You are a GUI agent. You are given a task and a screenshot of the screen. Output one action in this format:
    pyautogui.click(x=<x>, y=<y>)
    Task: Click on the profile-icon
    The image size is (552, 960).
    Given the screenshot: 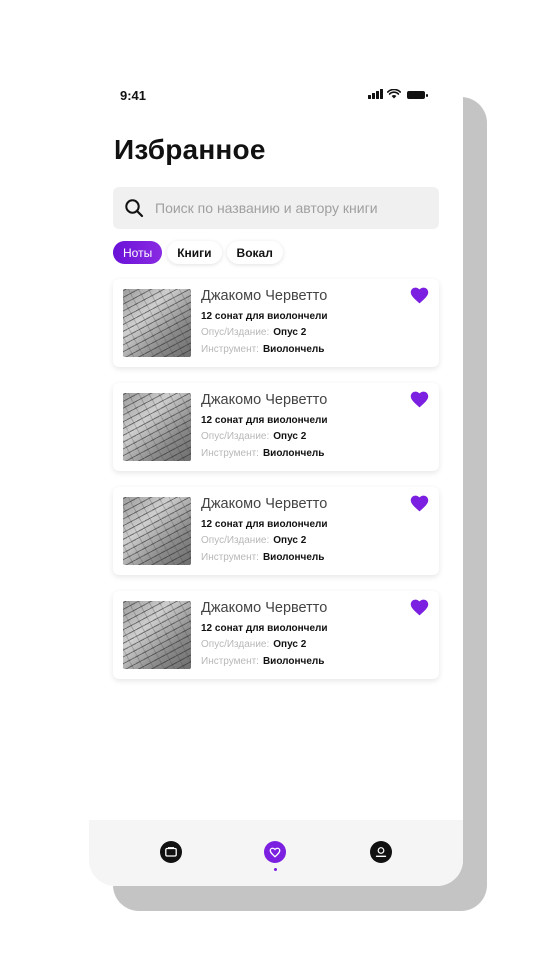 What is the action you would take?
    pyautogui.click(x=381, y=852)
    